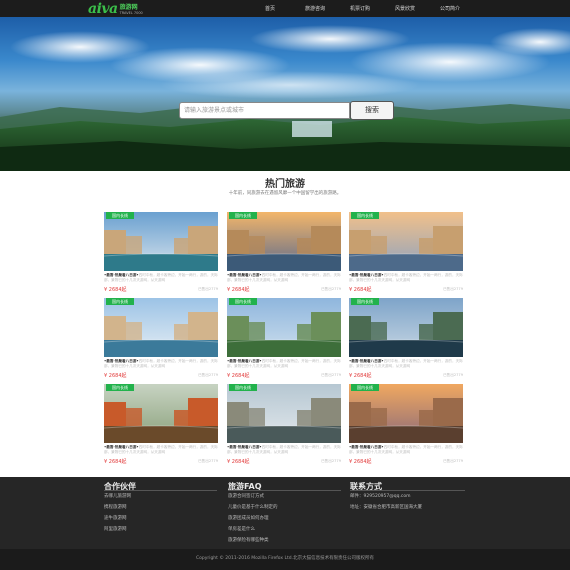  I want to click on section-title: 热门旅游, so click(285, 184).